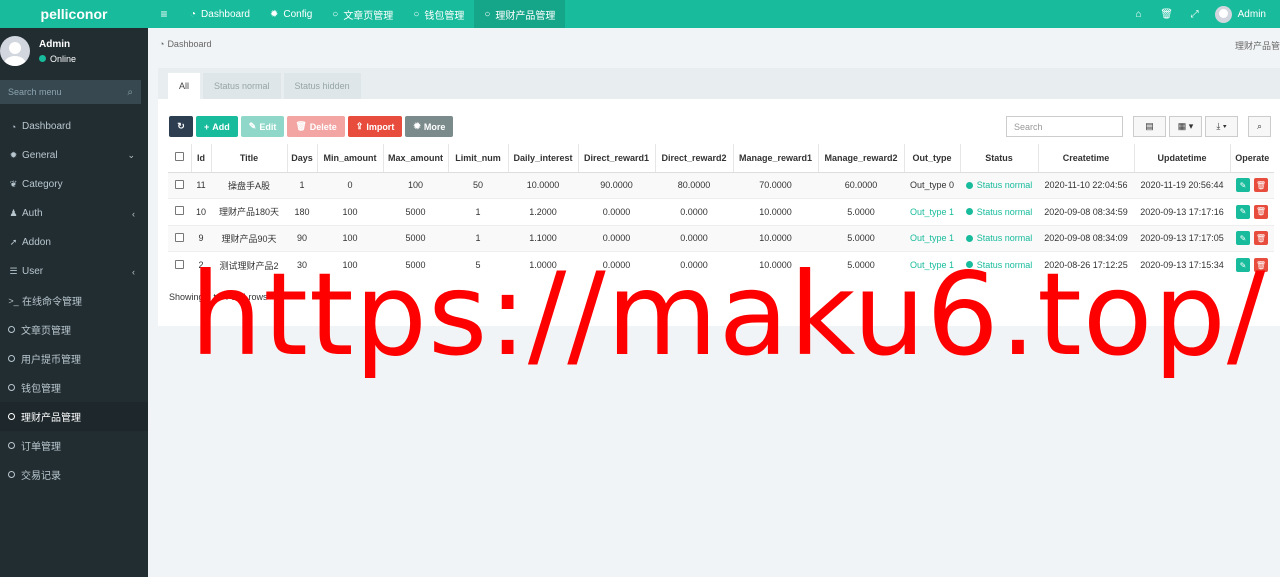  I want to click on delete-button: 🗑 Delete, so click(316, 126).